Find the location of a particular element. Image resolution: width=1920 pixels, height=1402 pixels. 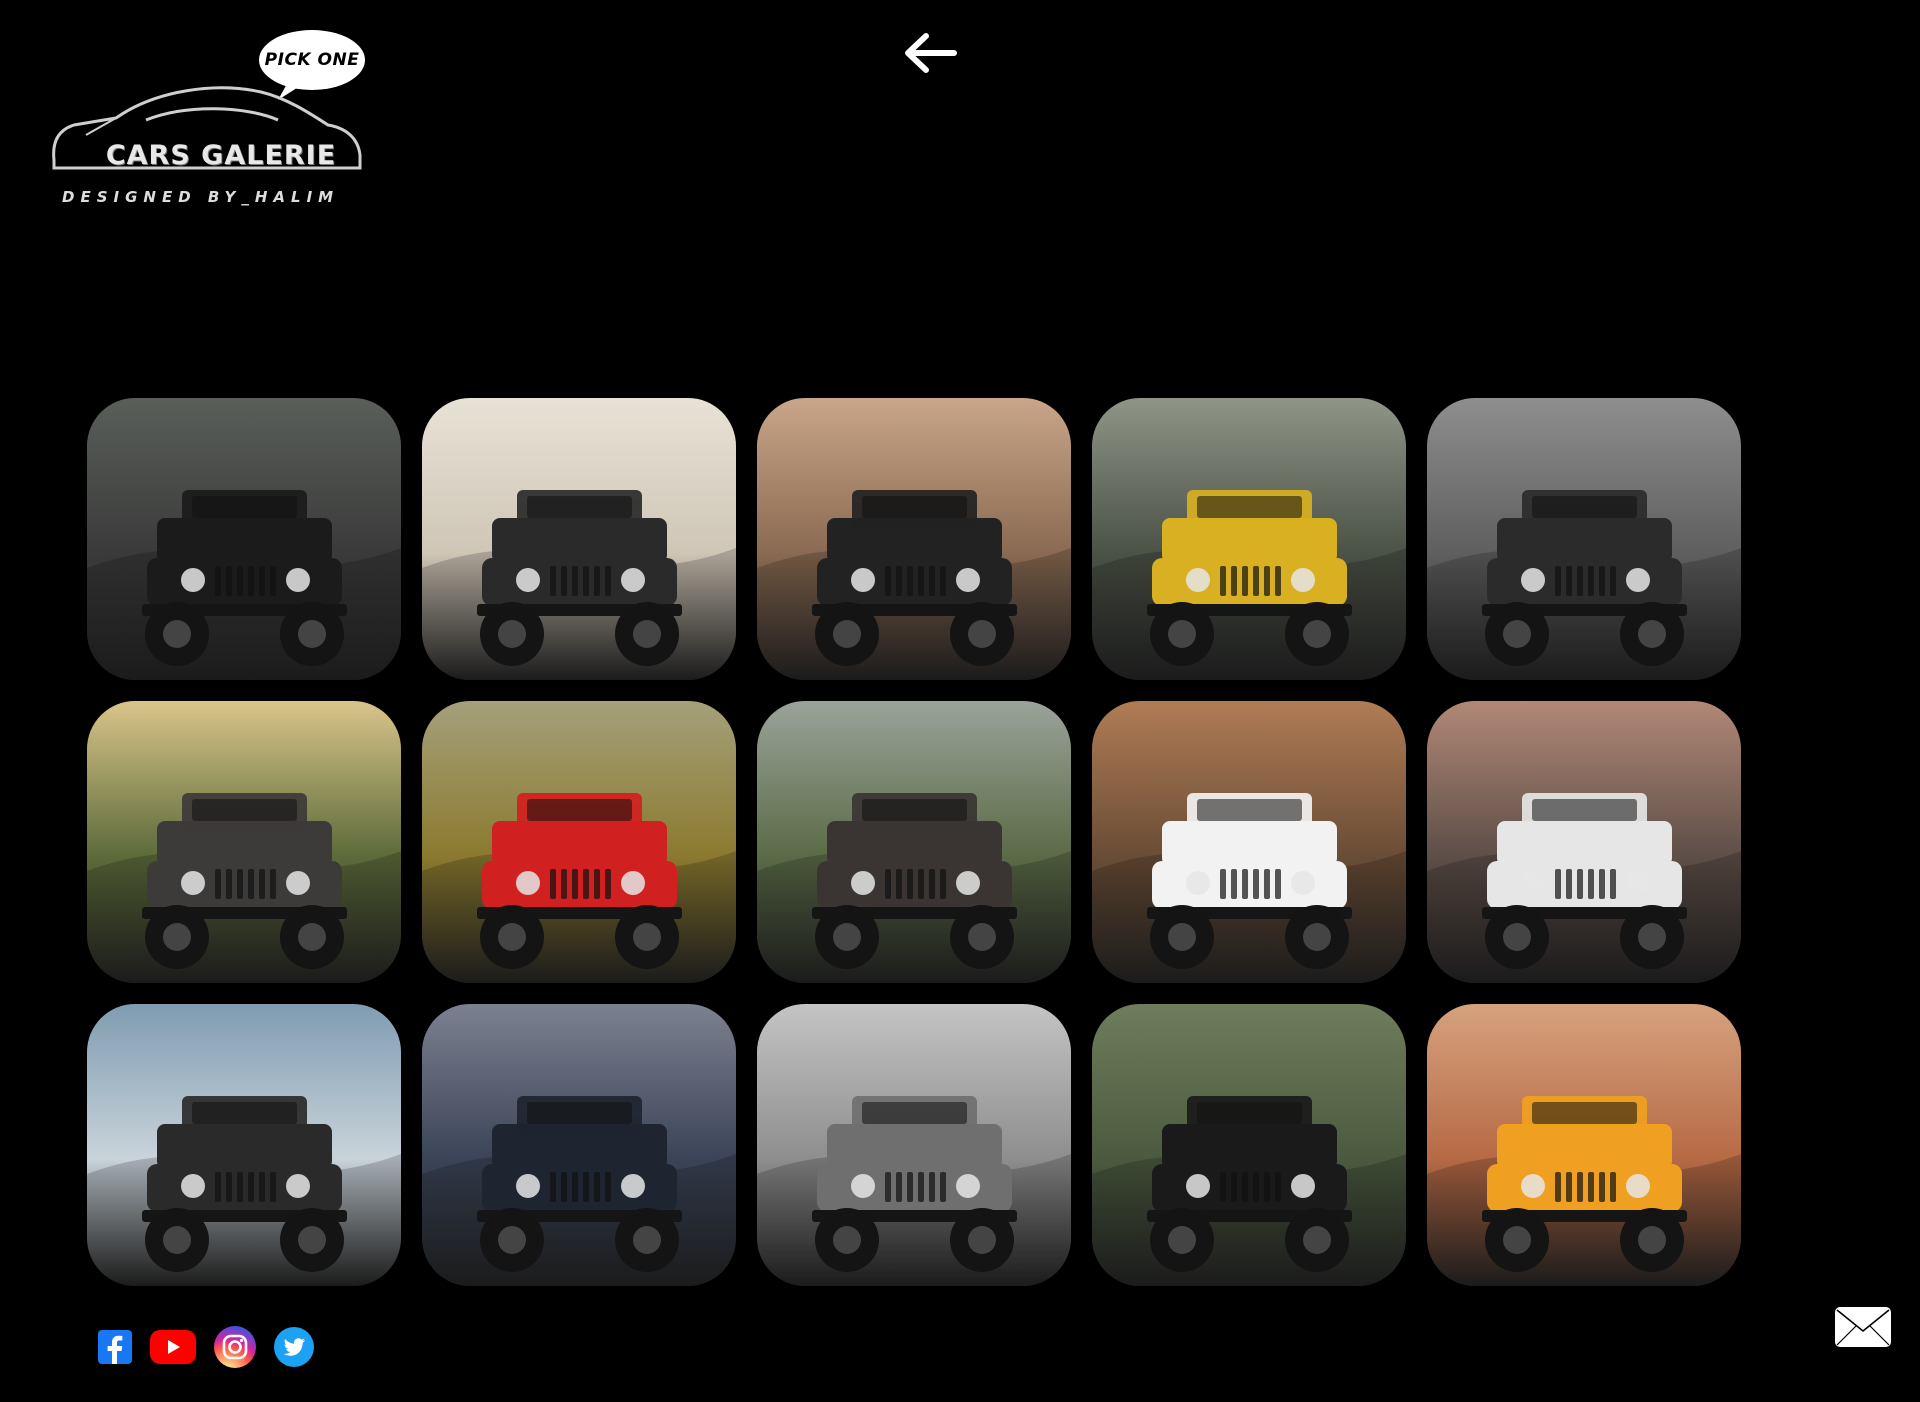

arrow-left-icon is located at coordinates (931, 53).